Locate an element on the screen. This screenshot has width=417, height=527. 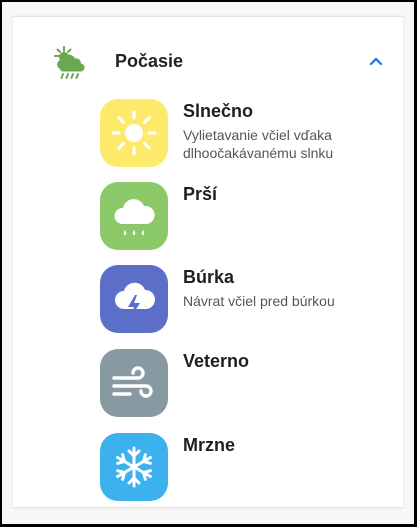
tile-frost is located at coordinates (134, 467).